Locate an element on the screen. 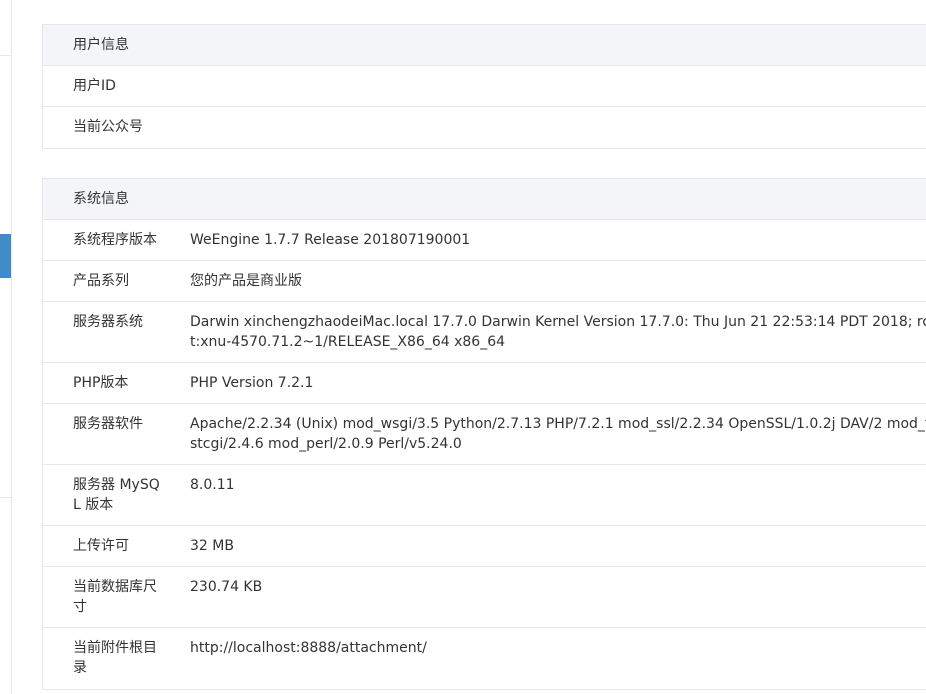 Image resolution: width=926 pixels, height=694 pixels. panel-title: 系统信息 is located at coordinates (484, 199).